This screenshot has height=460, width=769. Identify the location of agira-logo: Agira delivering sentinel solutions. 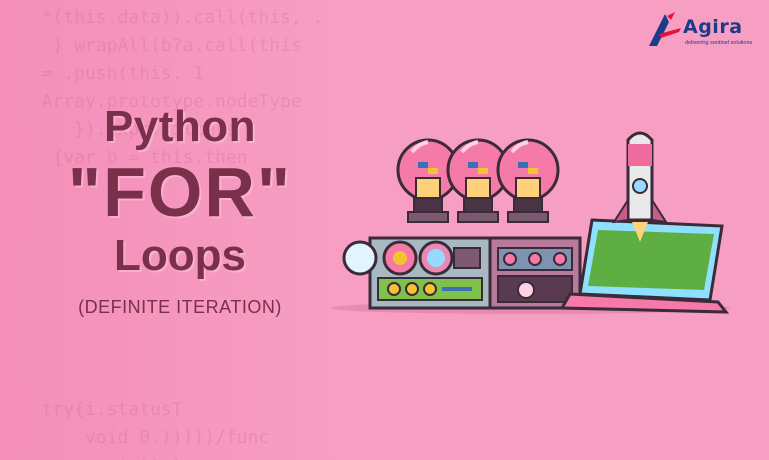
(700, 33).